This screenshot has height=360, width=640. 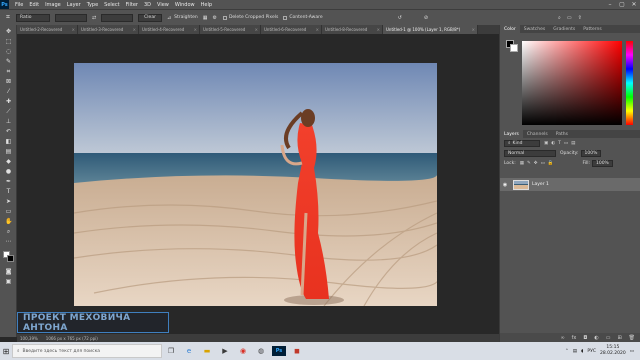 I want to click on photoshop-taskbar-icon: Ps, so click(x=279, y=351).